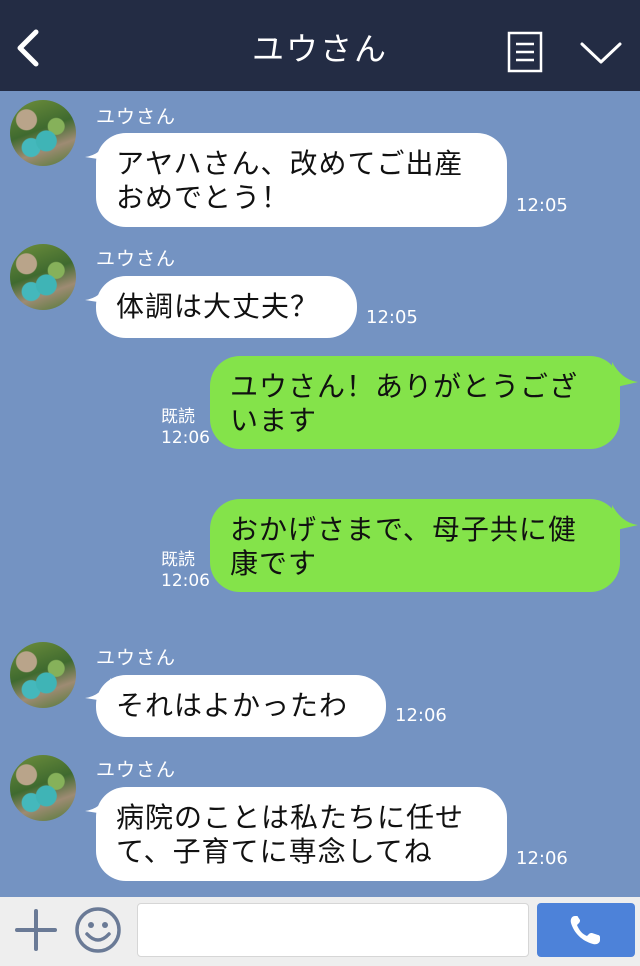 This screenshot has height=966, width=640. I want to click on message-line: おかげさまで、母子共に健, so click(403, 529).